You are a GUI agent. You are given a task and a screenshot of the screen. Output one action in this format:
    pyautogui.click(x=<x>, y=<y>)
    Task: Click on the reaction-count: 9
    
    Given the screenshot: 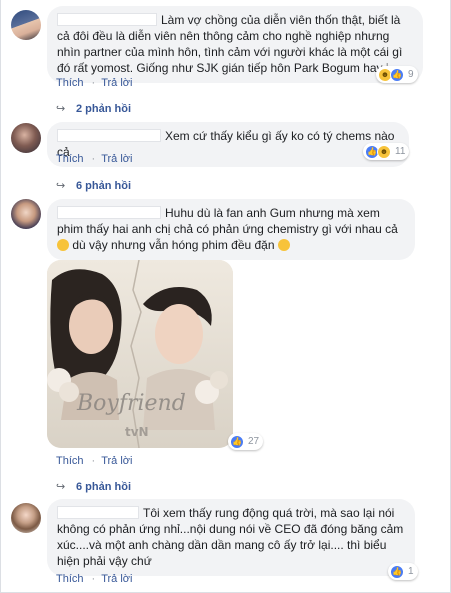 What is the action you would take?
    pyautogui.click(x=411, y=74)
    